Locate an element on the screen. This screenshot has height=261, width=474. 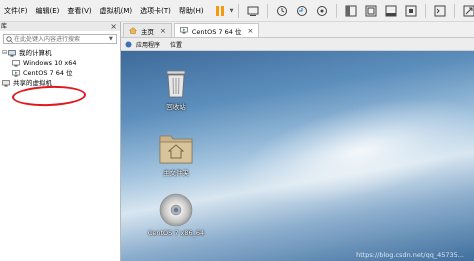
computer-icon is located at coordinates (12, 53).